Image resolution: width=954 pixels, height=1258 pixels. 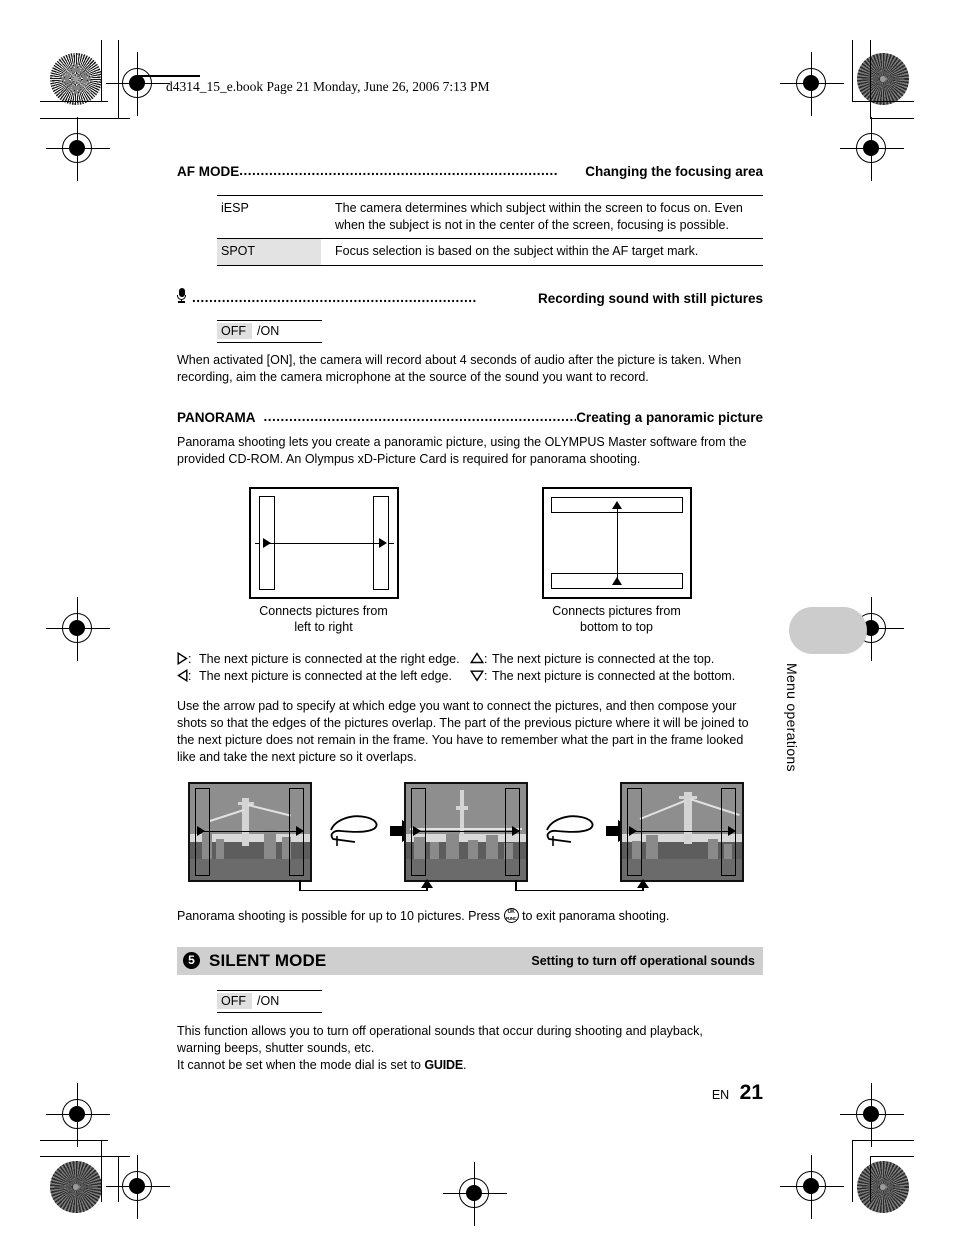 I want to click on silent-mode-on-value: /ON, so click(x=267, y=1001).